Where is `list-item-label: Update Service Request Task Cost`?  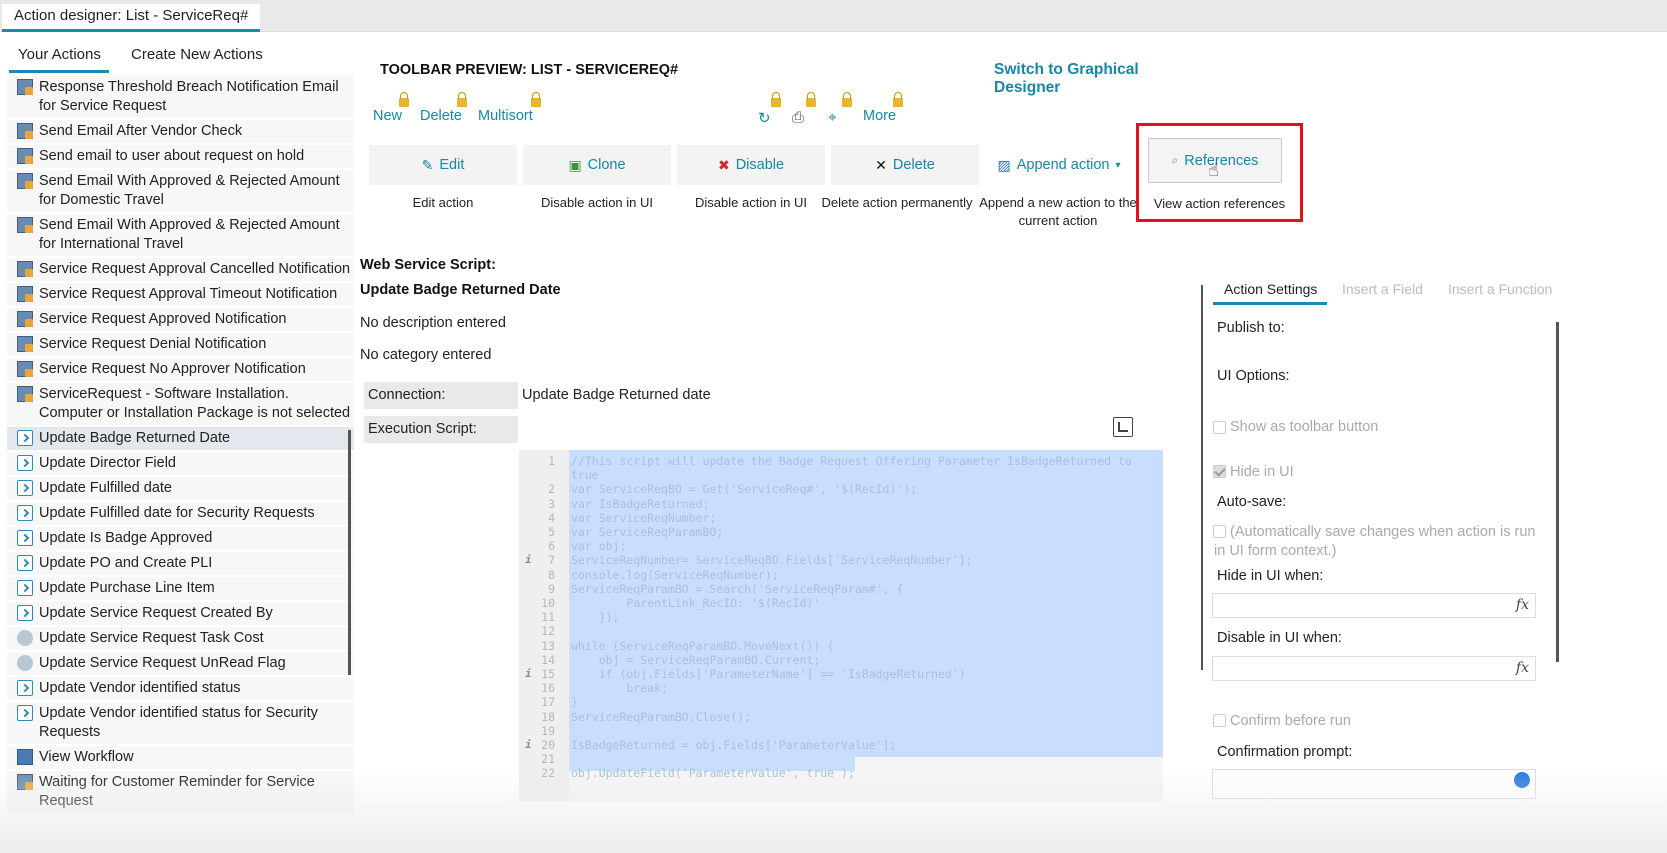 list-item-label: Update Service Request Task Cost is located at coordinates (151, 638).